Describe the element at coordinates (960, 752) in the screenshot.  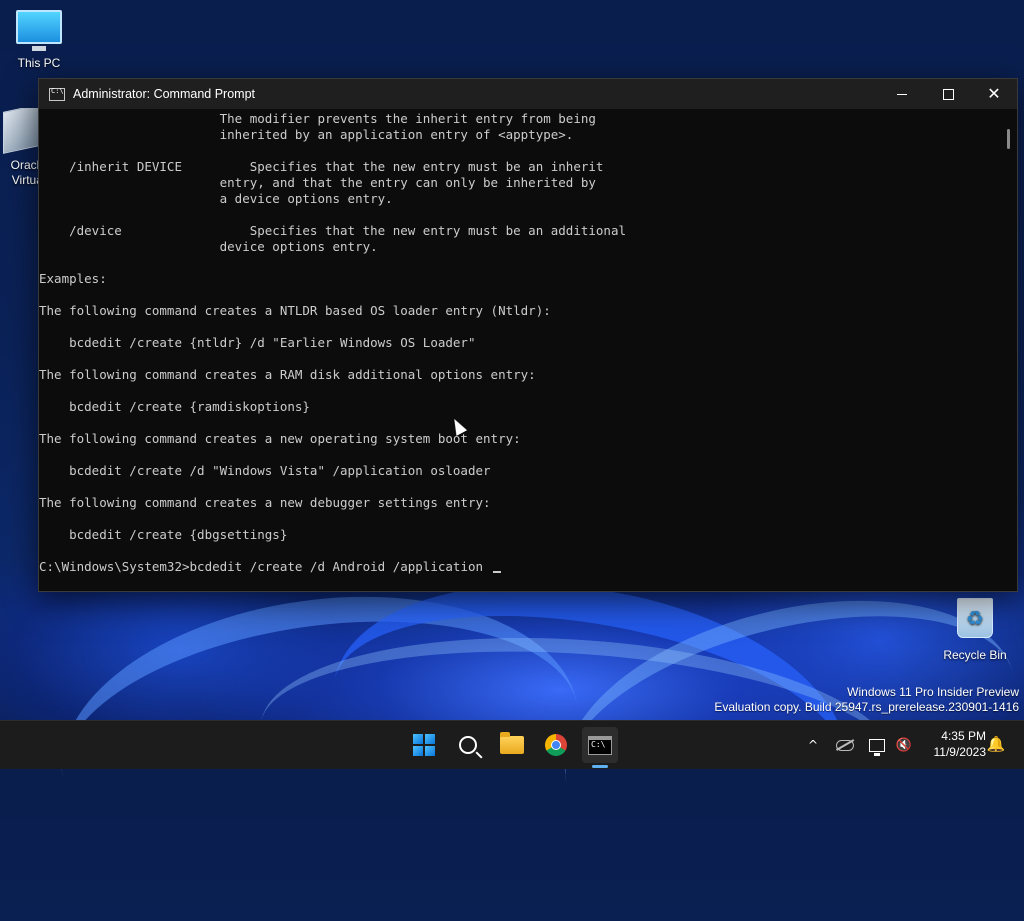
I see `clock-date: 11/9/2023` at that location.